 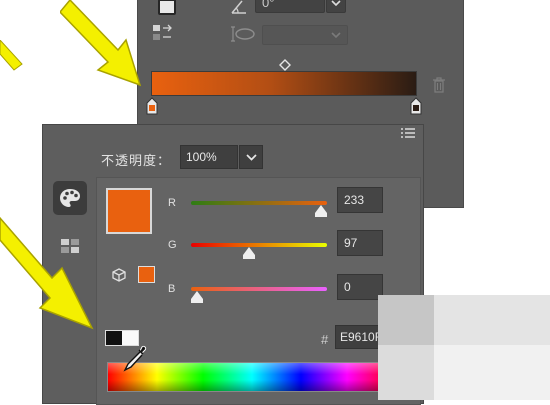 What do you see at coordinates (172, 245) in the screenshot?
I see `channel-label-g: G` at bounding box center [172, 245].